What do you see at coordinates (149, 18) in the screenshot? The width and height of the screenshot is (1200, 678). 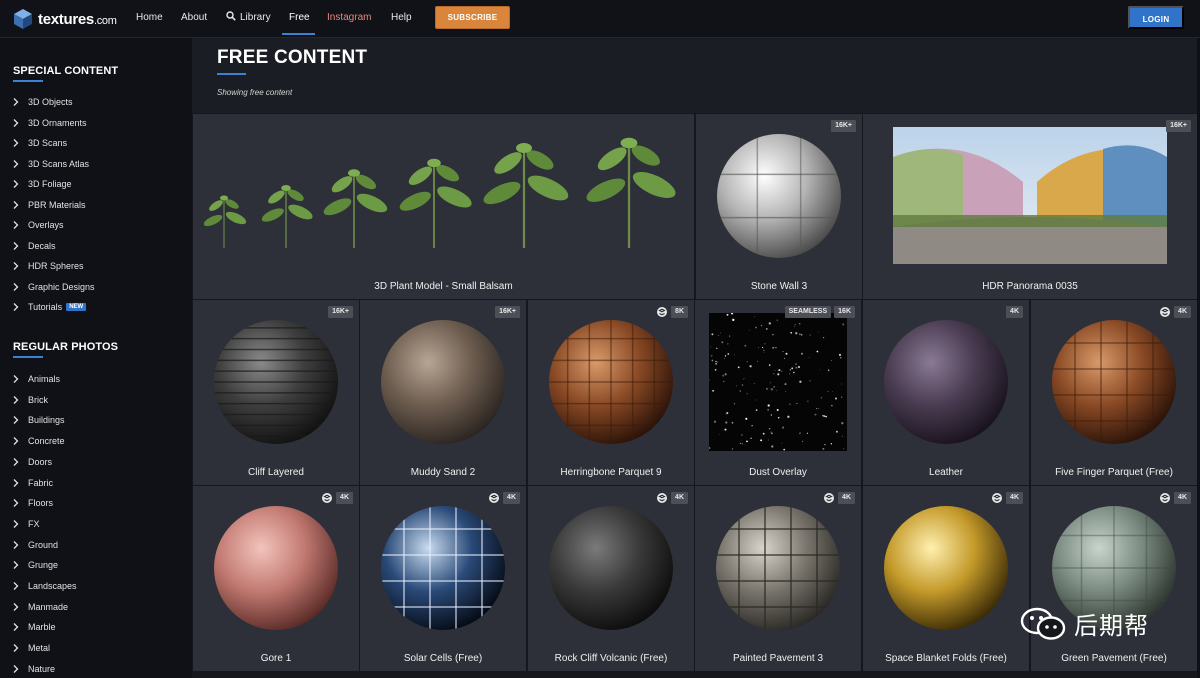 I see `nav-home: Home` at bounding box center [149, 18].